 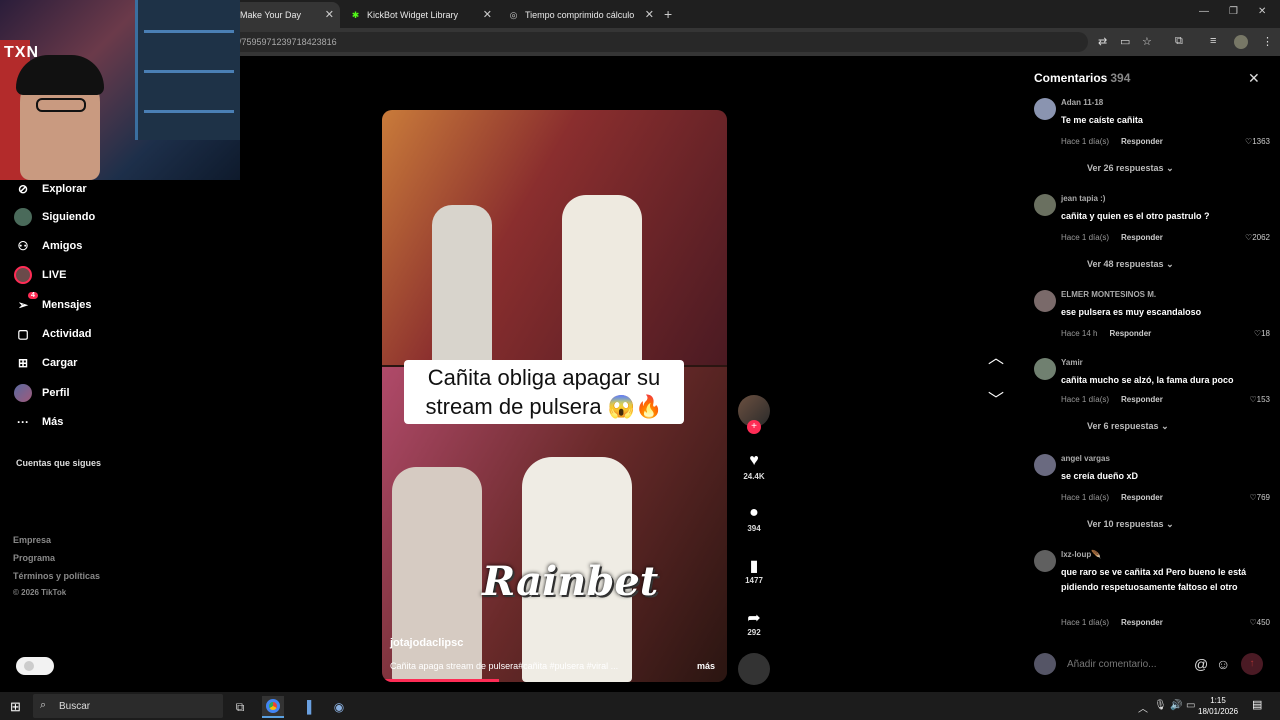 What do you see at coordinates (1201, 664) in the screenshot?
I see `mention-icon: @` at bounding box center [1201, 664].